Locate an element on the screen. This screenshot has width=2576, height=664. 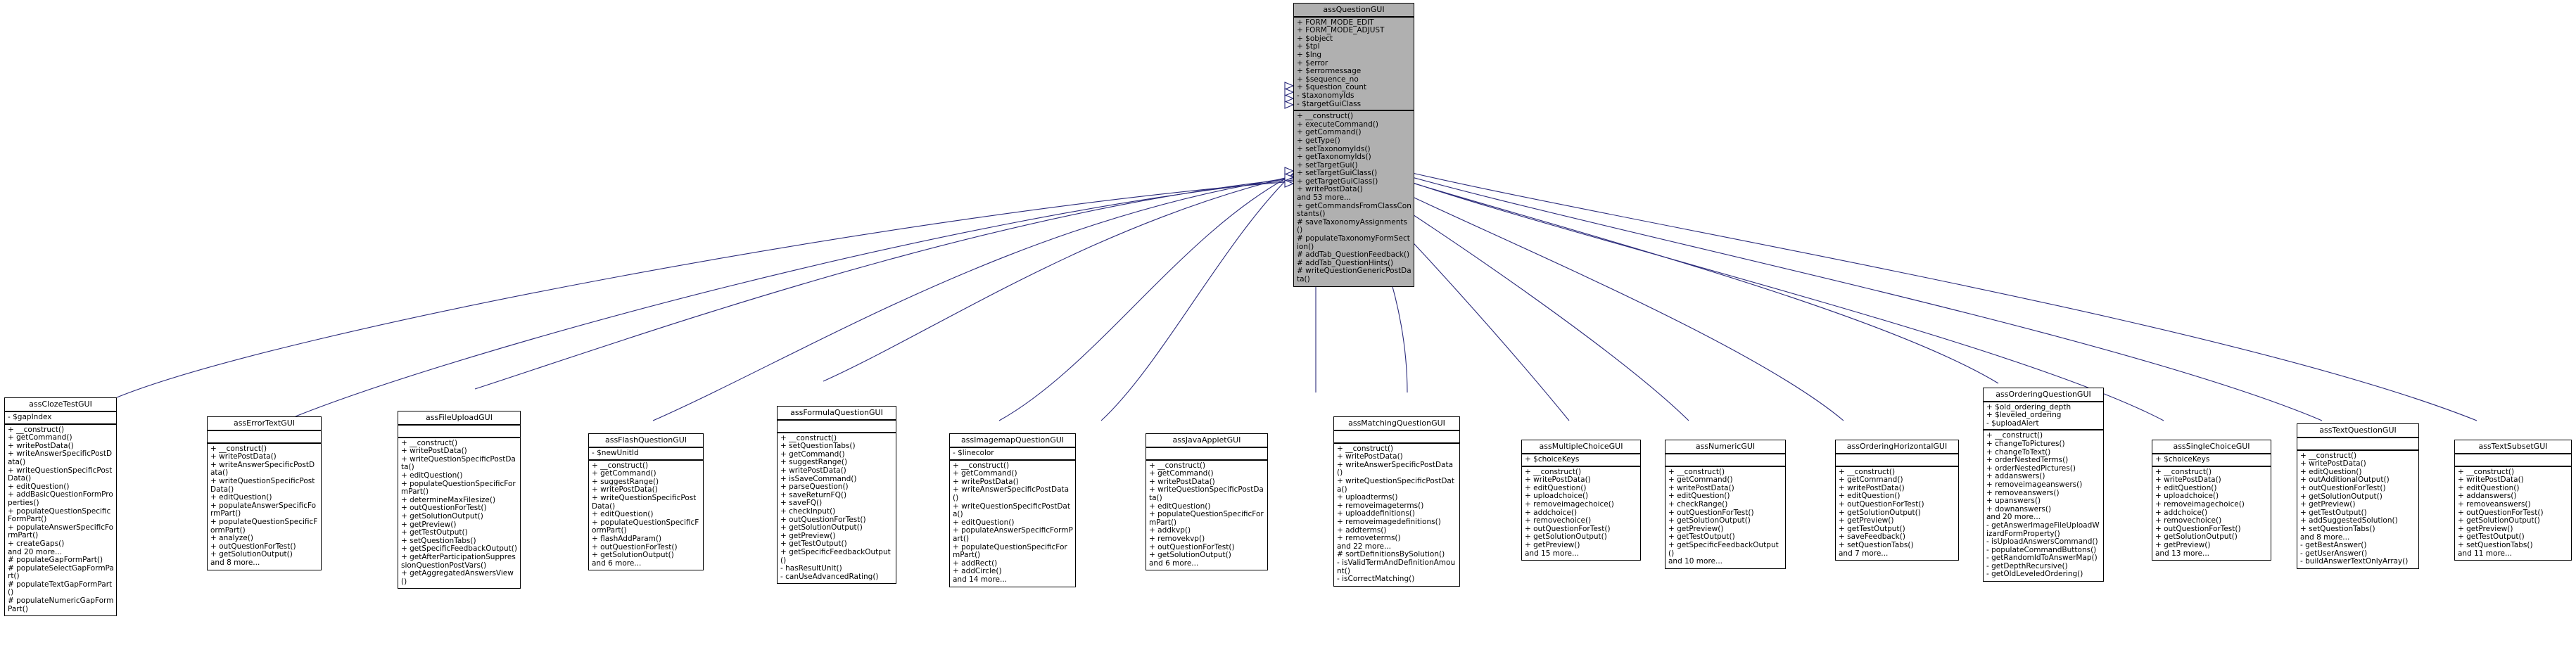
uml-operation-row: + uploadterms() is located at coordinates (1367, 497).